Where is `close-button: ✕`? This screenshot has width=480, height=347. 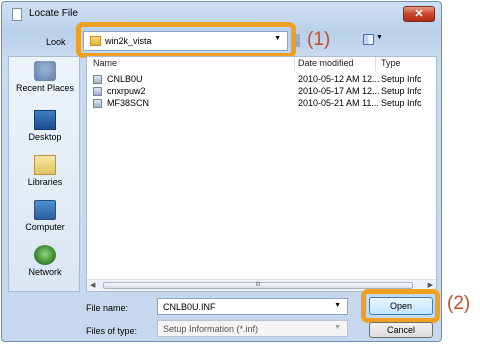
close-button: ✕ is located at coordinates (419, 14).